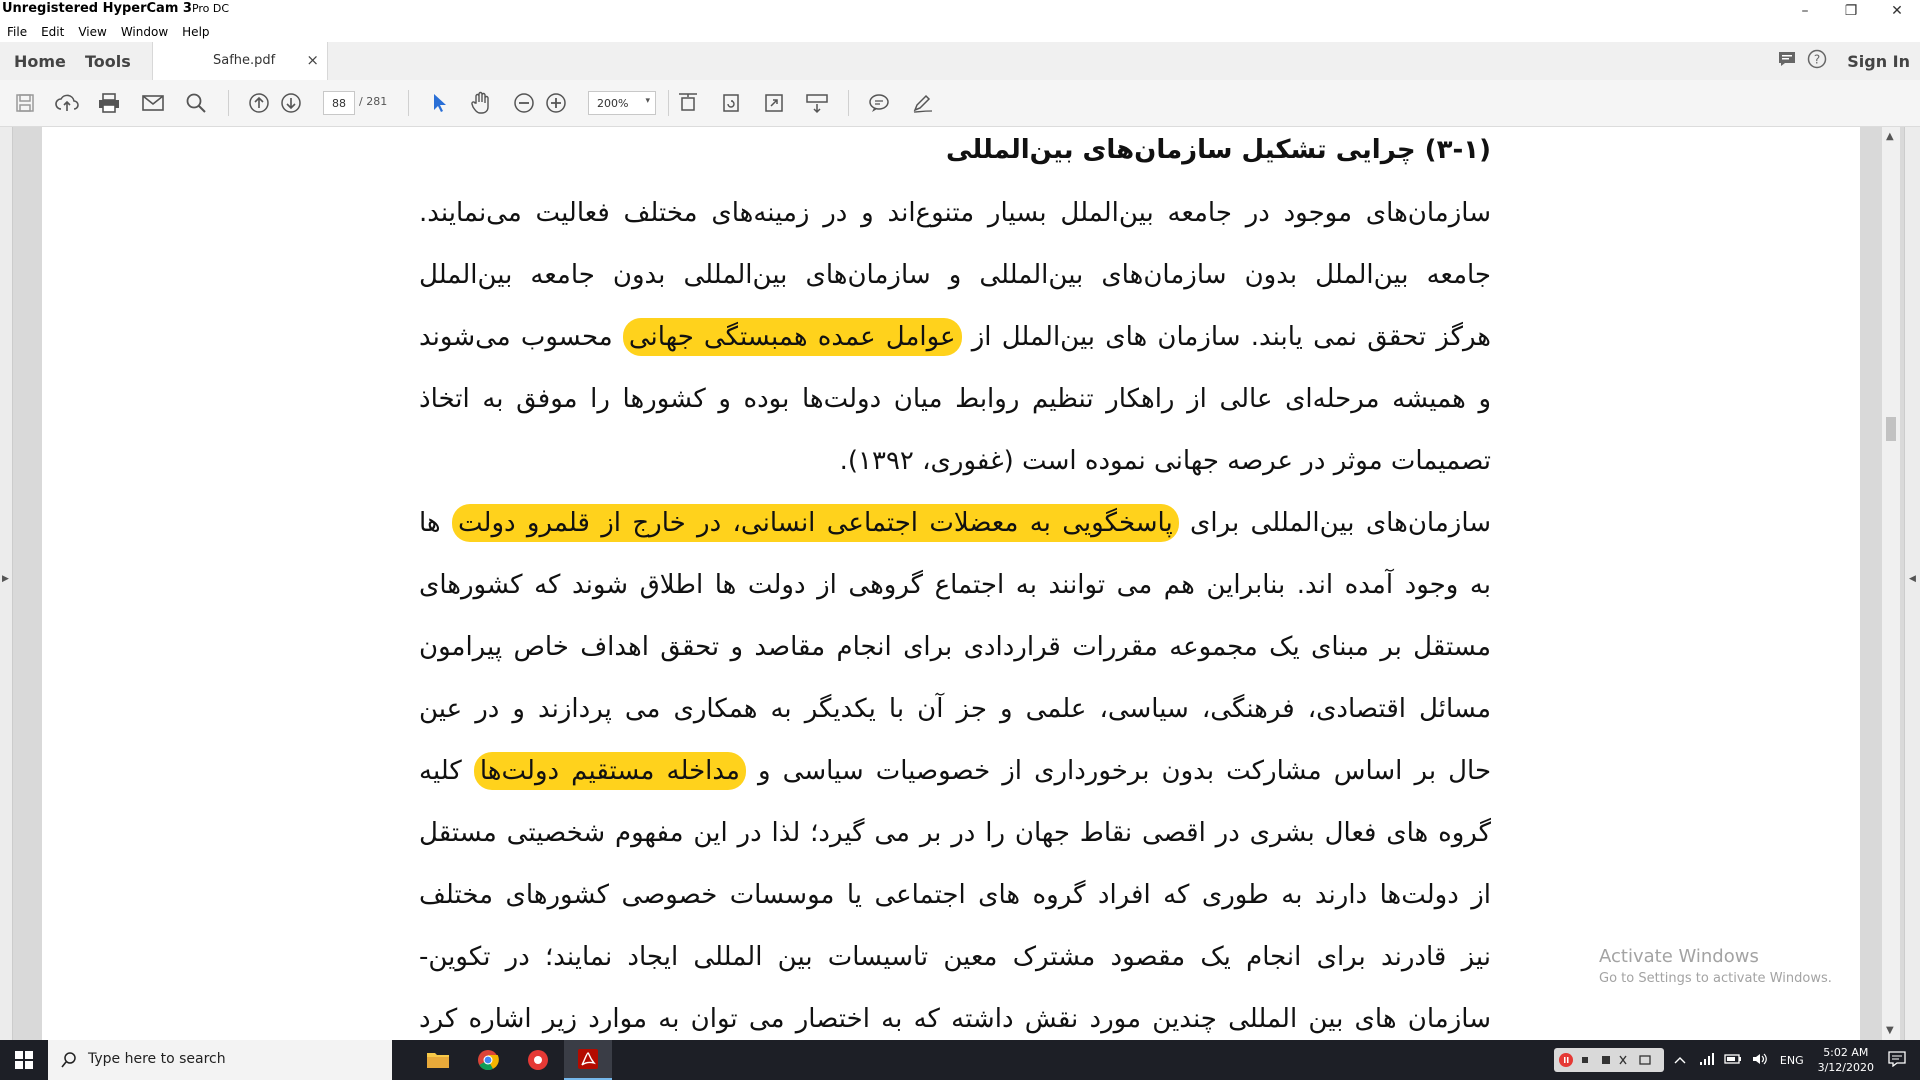  What do you see at coordinates (440, 771) in the screenshot?
I see `text-segment: کلیه` at bounding box center [440, 771].